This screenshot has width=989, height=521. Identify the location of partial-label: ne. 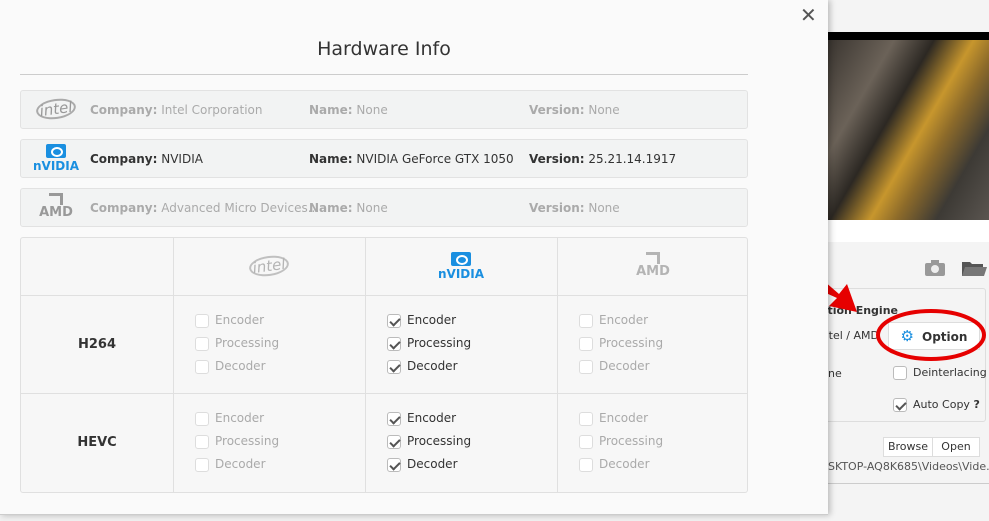
(835, 373).